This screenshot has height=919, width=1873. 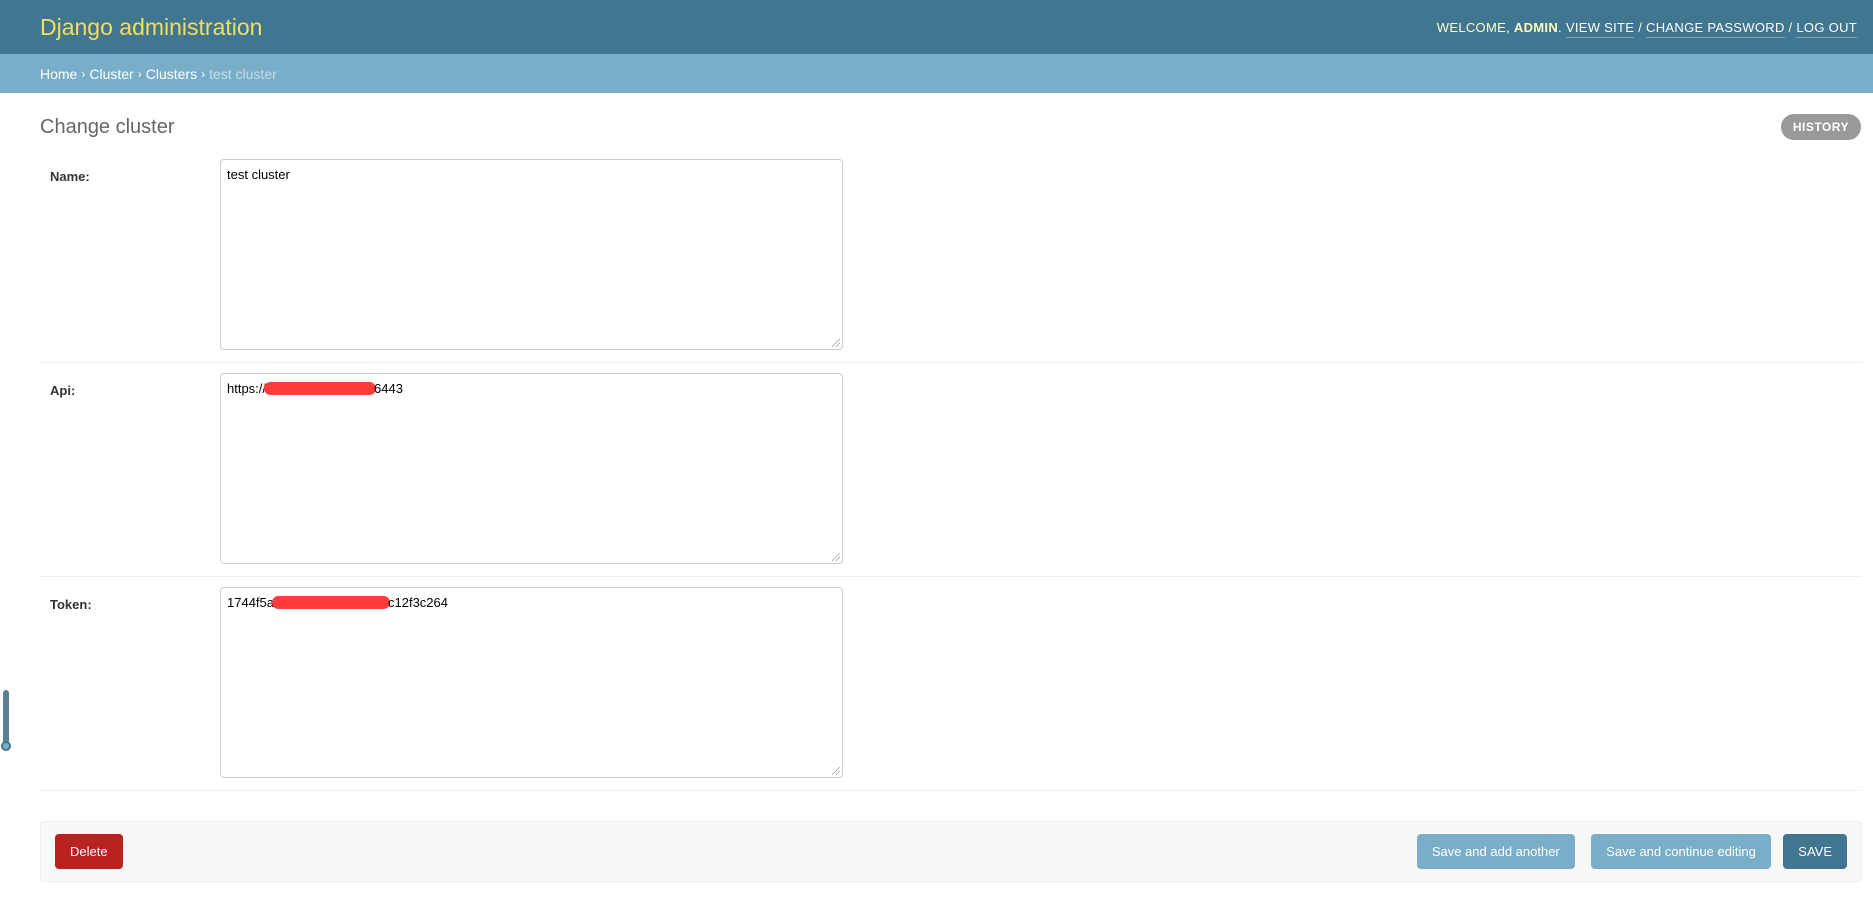 What do you see at coordinates (531, 468) in the screenshot?
I see `api-textarea: https:// 6443` at bounding box center [531, 468].